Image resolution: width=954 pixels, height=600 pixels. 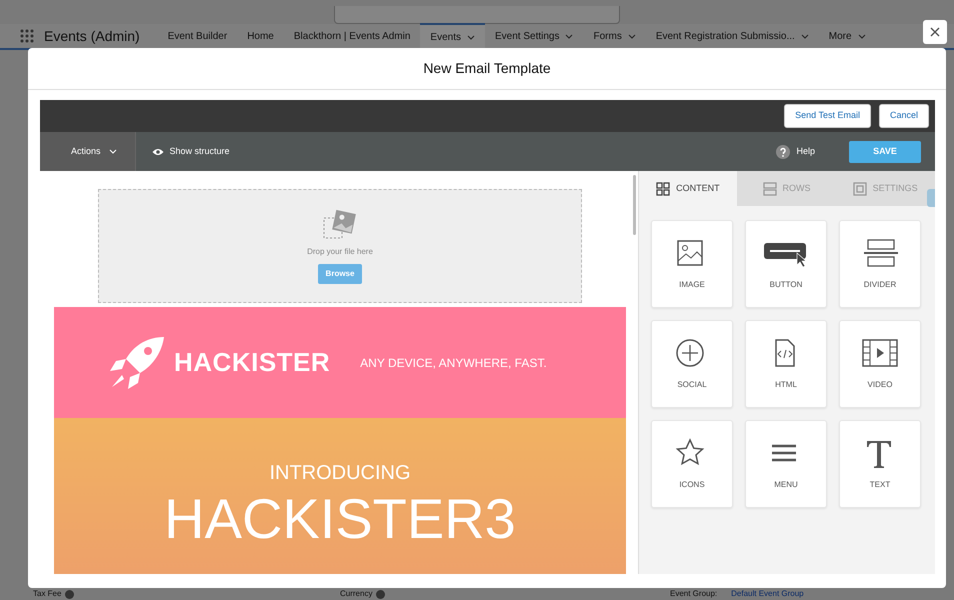 I want to click on field-label: Event Group:, so click(x=694, y=594).